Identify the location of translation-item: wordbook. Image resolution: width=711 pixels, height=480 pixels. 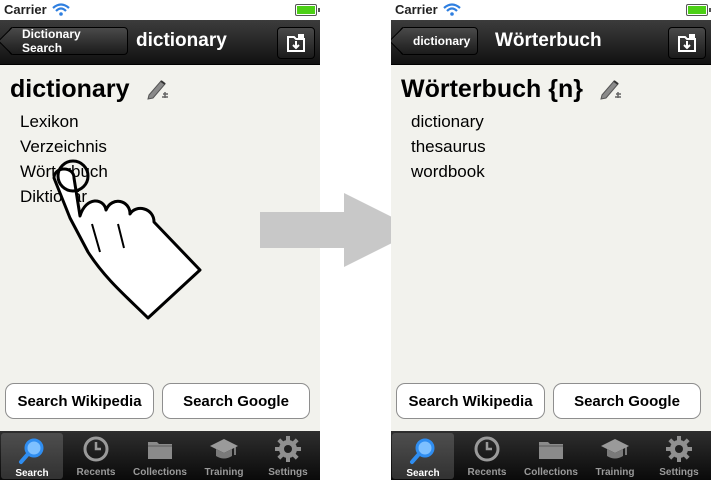
(448, 174).